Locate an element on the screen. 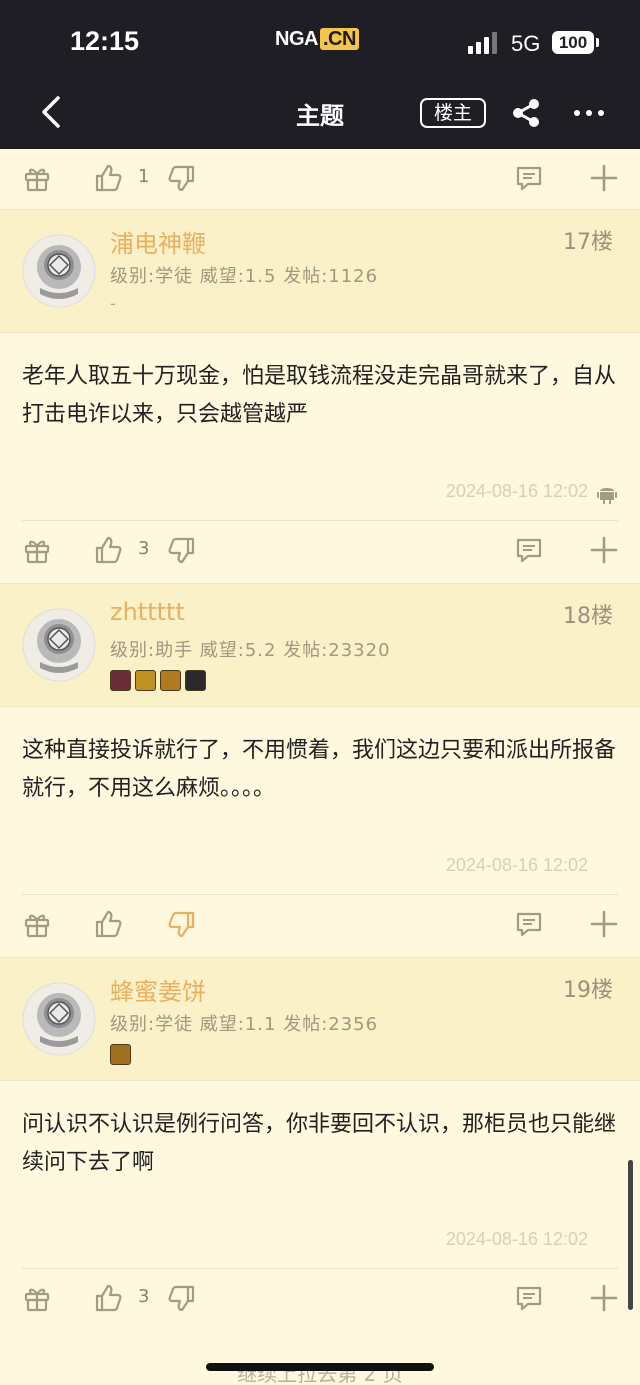  post-content: 这种直接投诉就行了，不用惯着，我们这边只要和派出所报备就行，不用这么麻烦。。。。 is located at coordinates (319, 769).